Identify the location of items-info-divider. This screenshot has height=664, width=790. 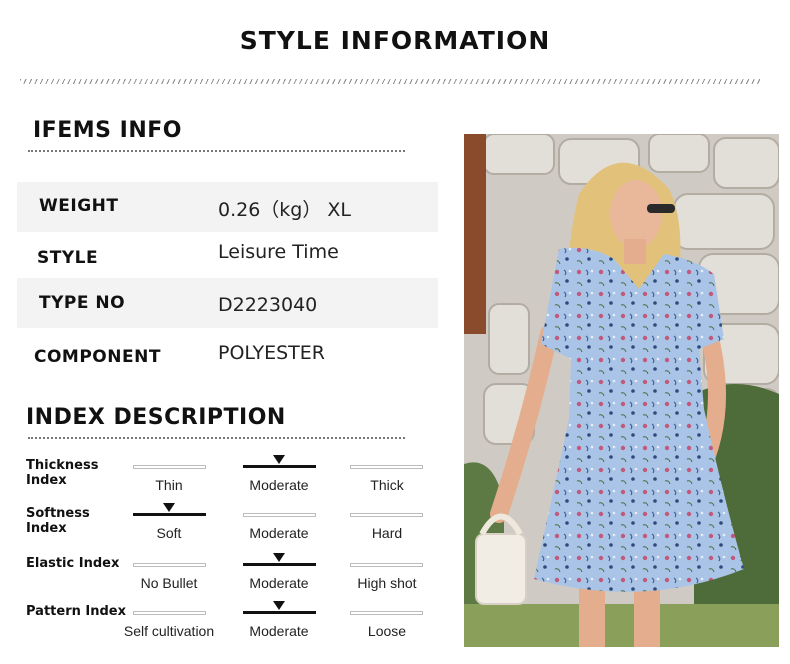
(216, 151).